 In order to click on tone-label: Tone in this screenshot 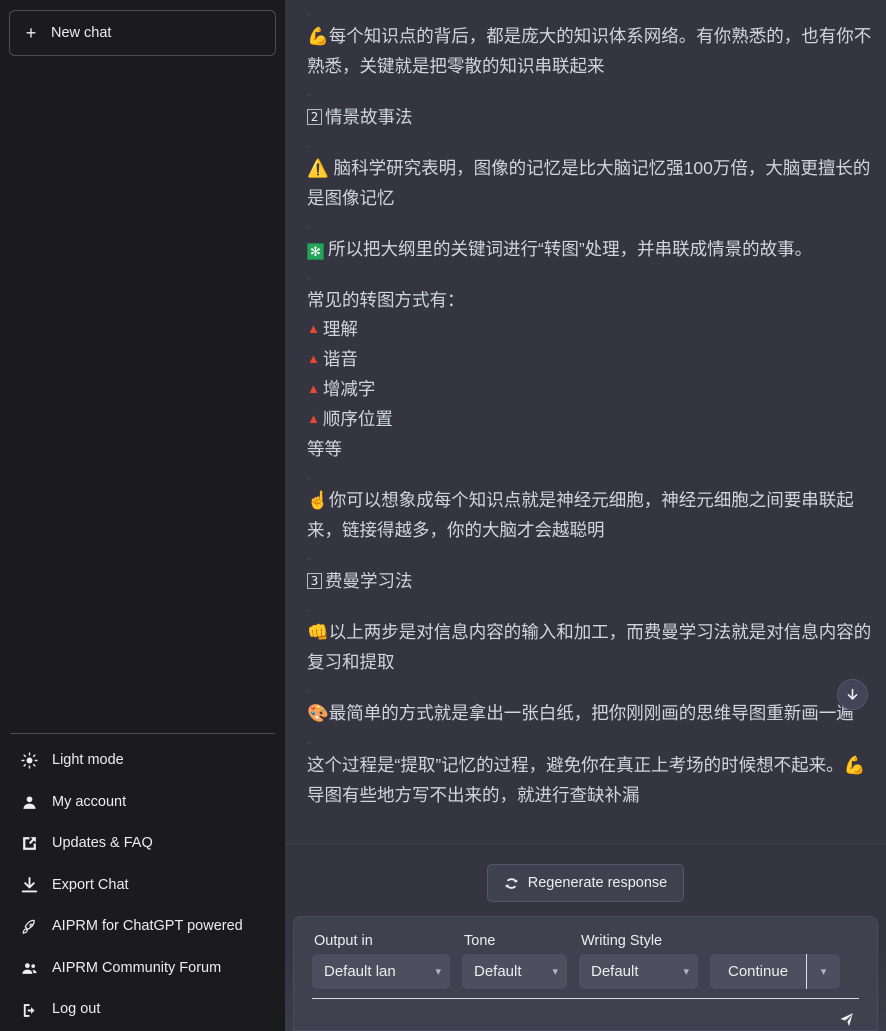, I will do `click(480, 941)`.